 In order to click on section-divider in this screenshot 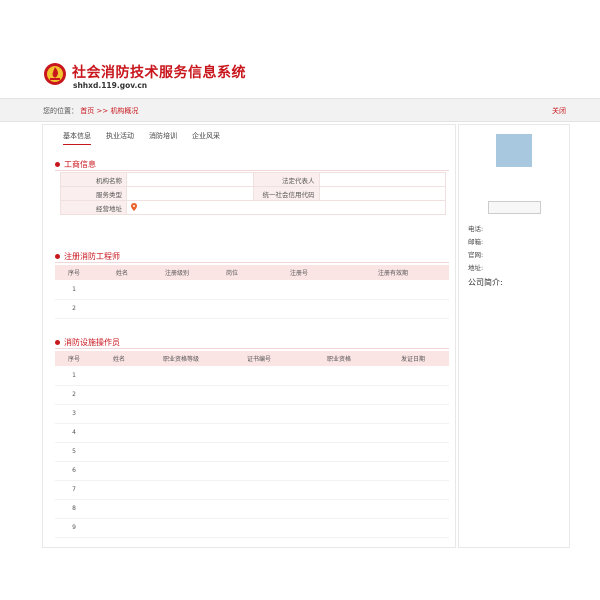, I will do `click(252, 262)`.